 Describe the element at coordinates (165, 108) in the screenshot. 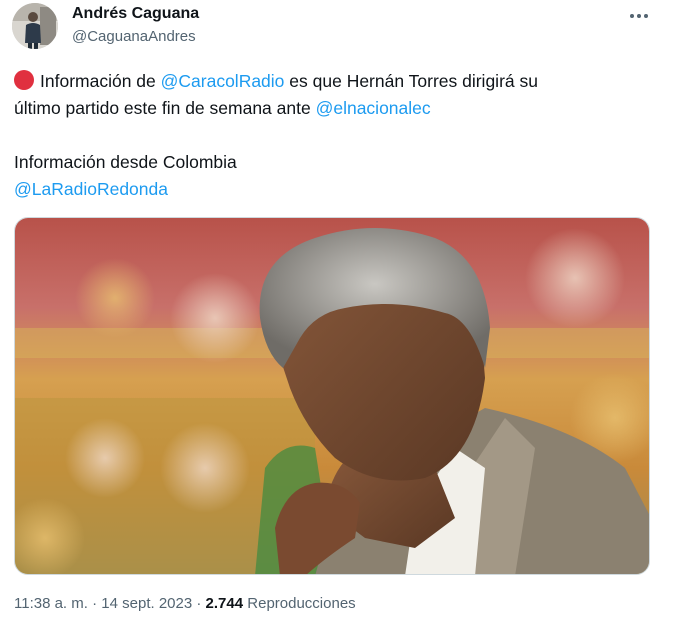

I see `tweet-text-segment: último partido este fin de semana ante` at that location.